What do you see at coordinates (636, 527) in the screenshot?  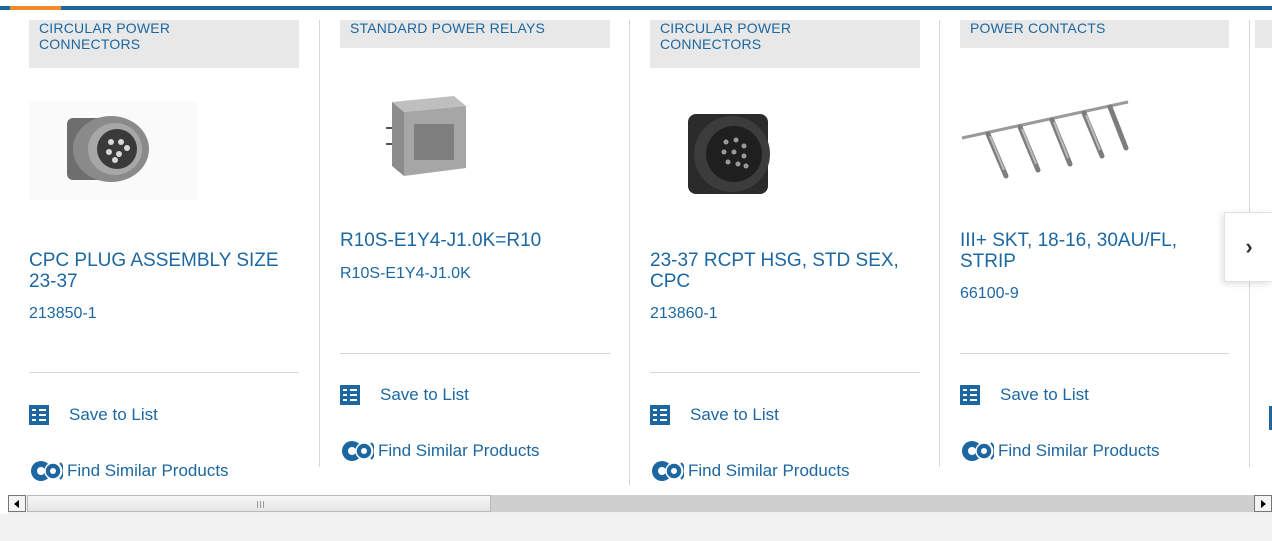 I see `footer-area` at bounding box center [636, 527].